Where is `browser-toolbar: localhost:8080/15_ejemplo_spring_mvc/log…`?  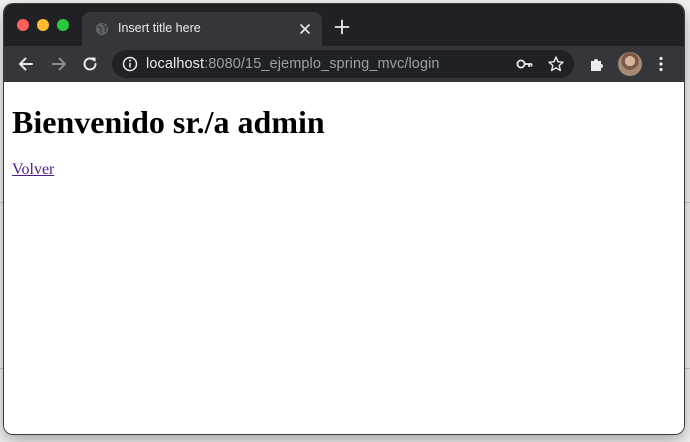 browser-toolbar: localhost:8080/15_ejemplo_spring_mvc/log… is located at coordinates (344, 64).